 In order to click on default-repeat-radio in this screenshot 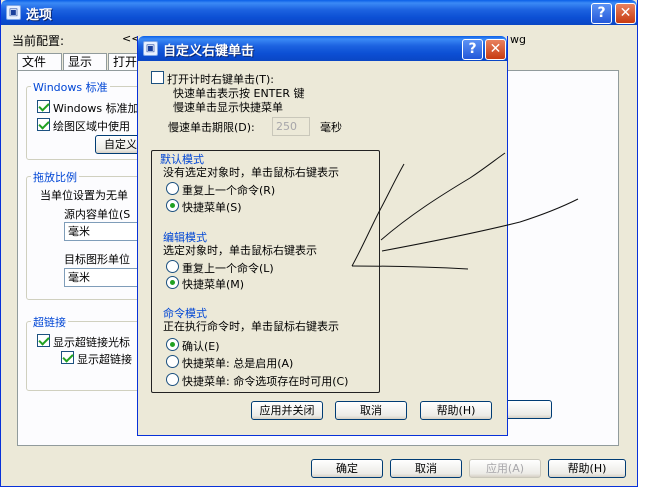, I will do `click(172, 188)`.